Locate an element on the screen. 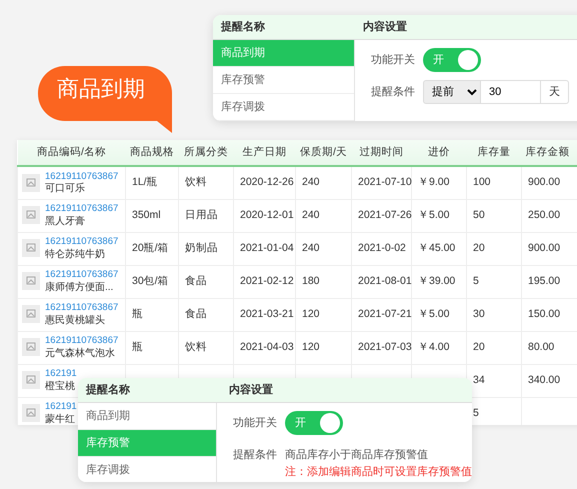 This screenshot has width=577, height=489. column-header: 保质期/天 is located at coordinates (324, 153).